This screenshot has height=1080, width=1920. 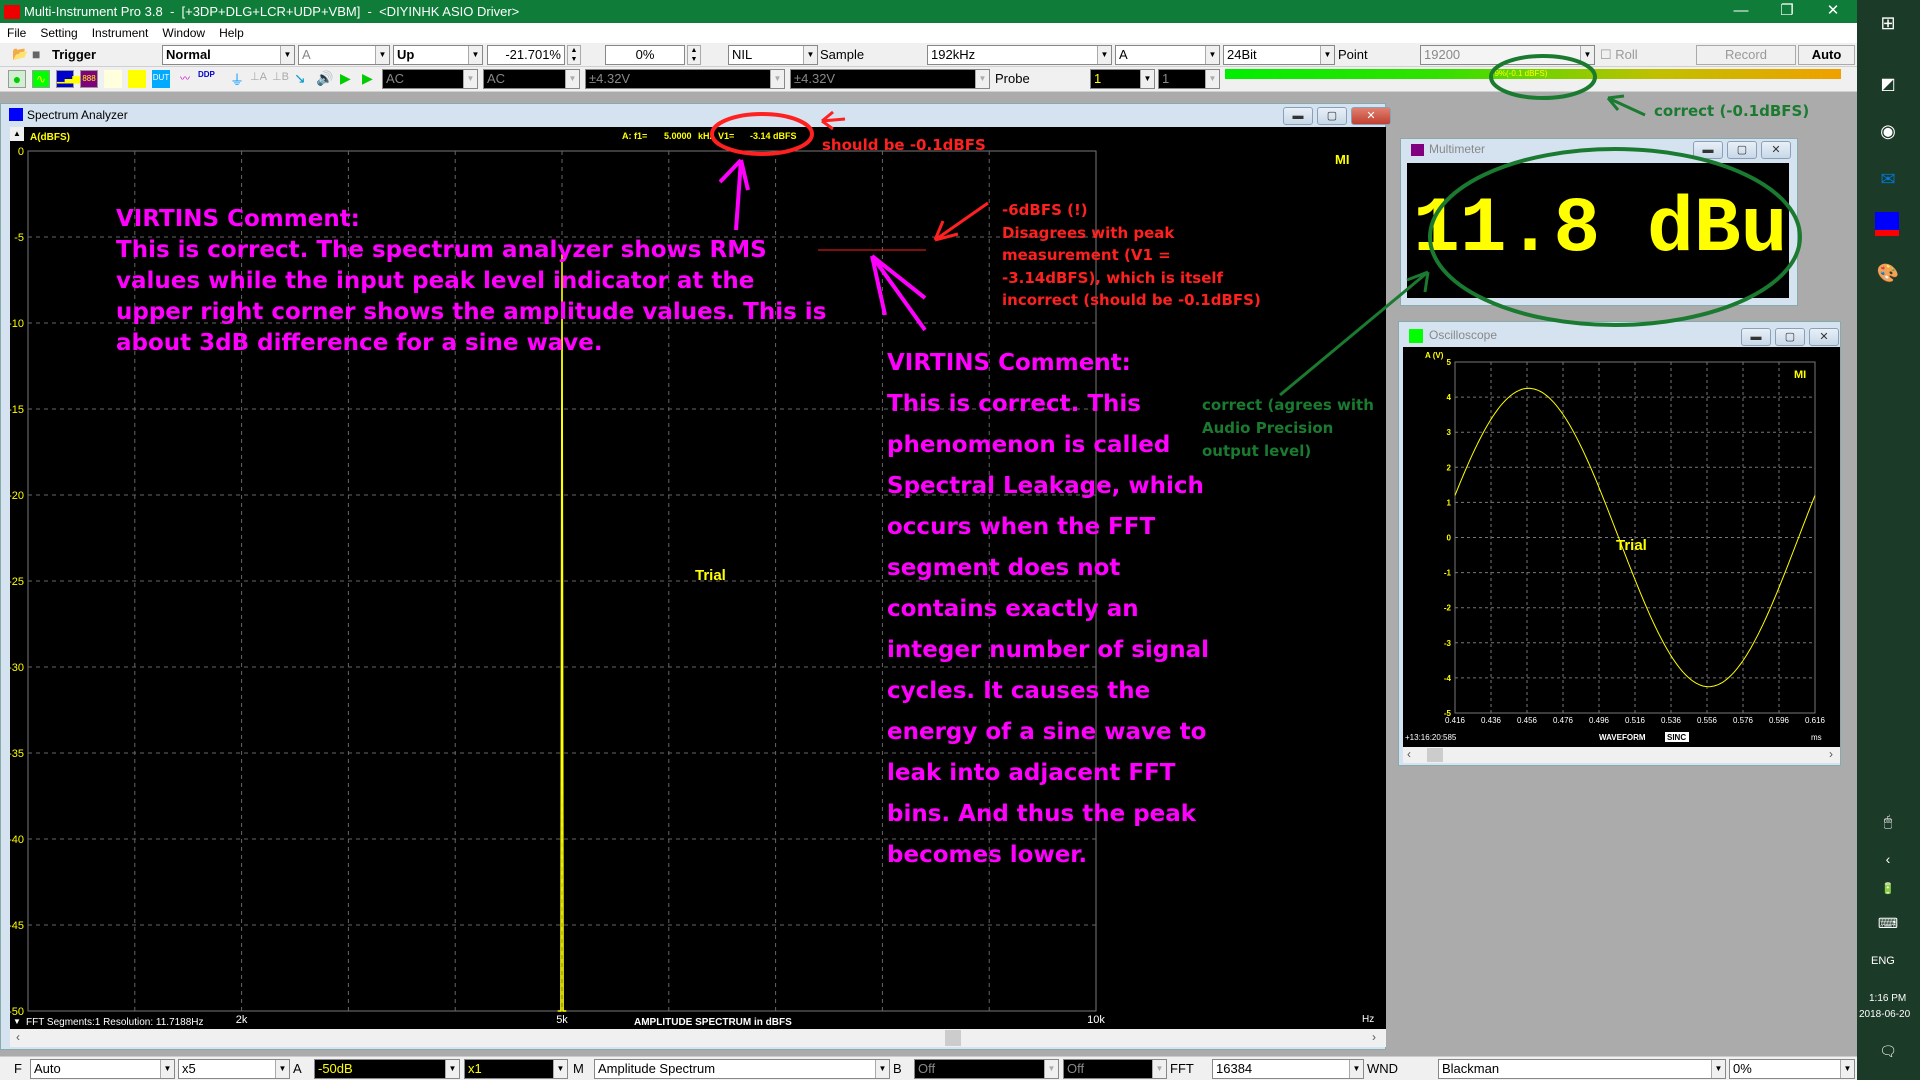 I want to click on record-button: Record, so click(x=1746, y=55).